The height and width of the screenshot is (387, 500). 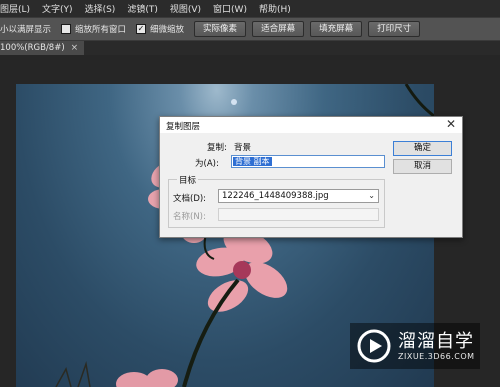 What do you see at coordinates (217, 148) in the screenshot?
I see `source-label: 复制:` at bounding box center [217, 148].